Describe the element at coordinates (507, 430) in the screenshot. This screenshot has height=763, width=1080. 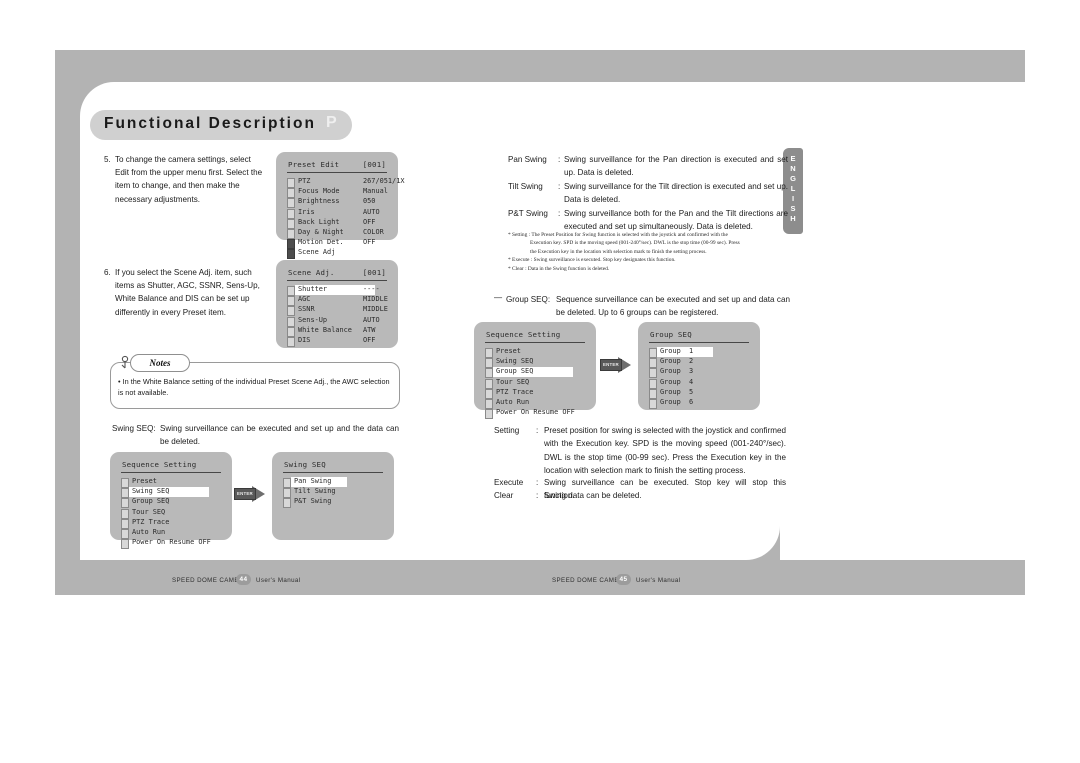
I see `setting-label: Setting` at that location.